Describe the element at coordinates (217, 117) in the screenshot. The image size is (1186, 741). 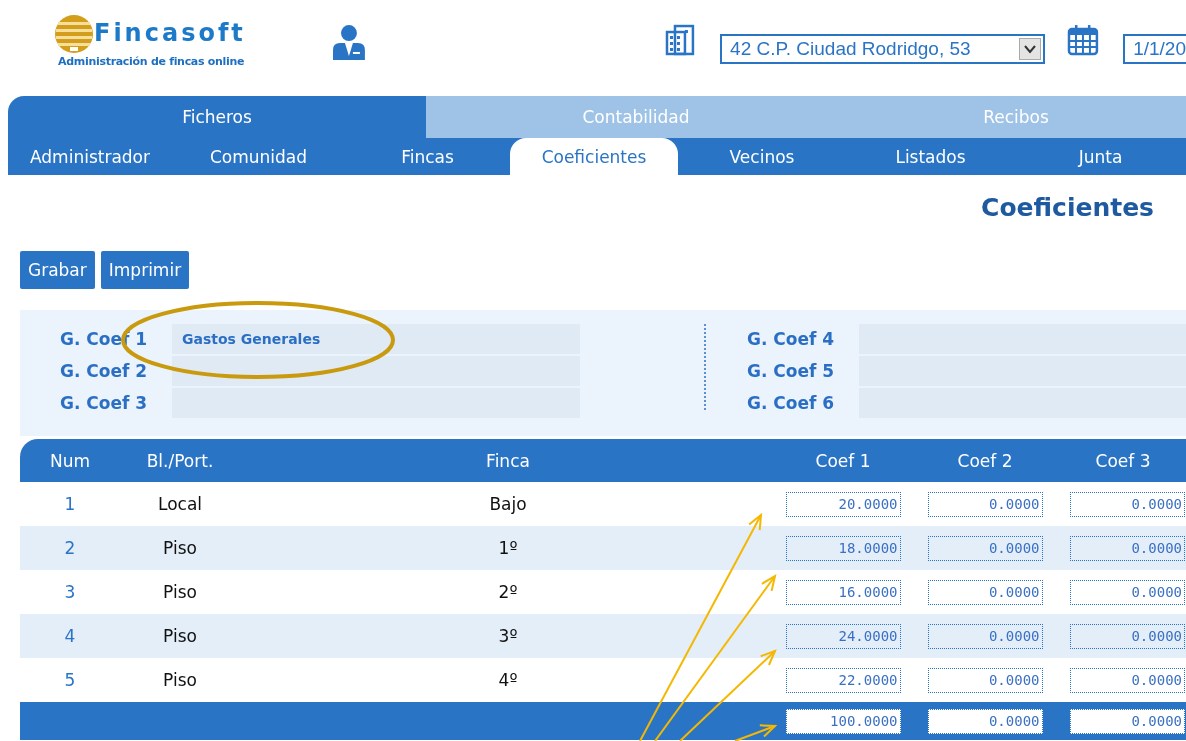
I see `menu-tab: Ficheros` at that location.